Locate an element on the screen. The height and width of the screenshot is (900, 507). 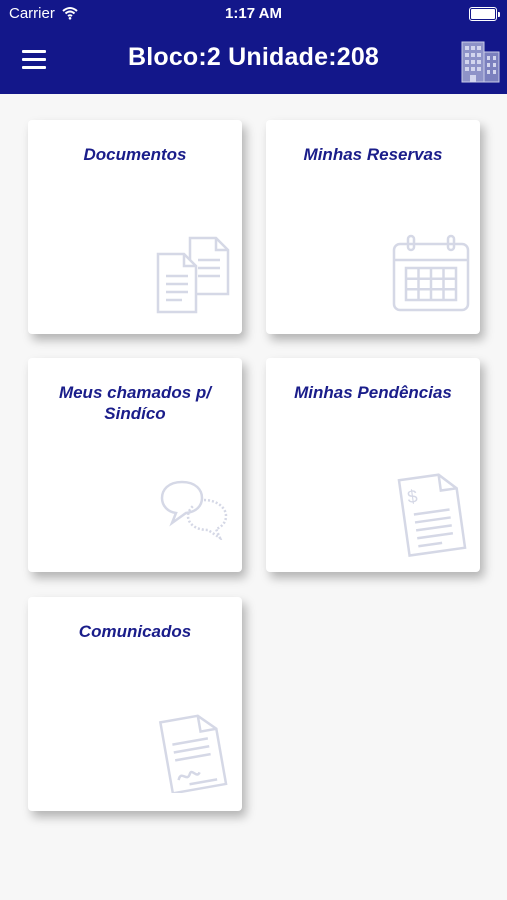
status-bar: Carrier 1:17 AM is located at coordinates (253, 14).